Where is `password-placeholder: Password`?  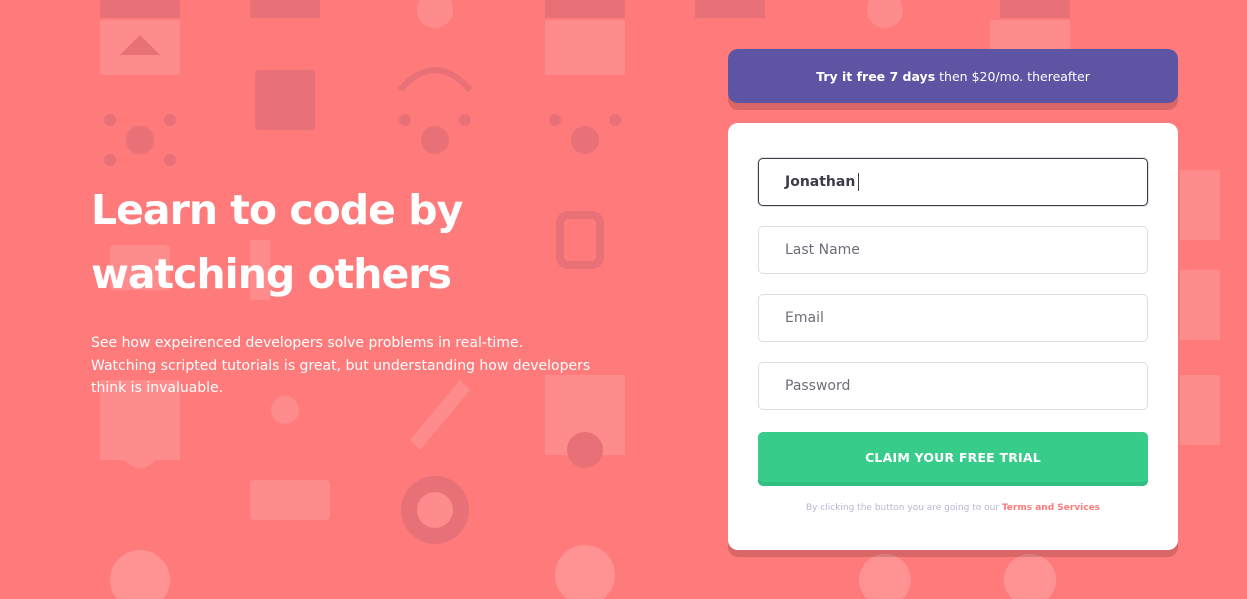 password-placeholder: Password is located at coordinates (818, 386).